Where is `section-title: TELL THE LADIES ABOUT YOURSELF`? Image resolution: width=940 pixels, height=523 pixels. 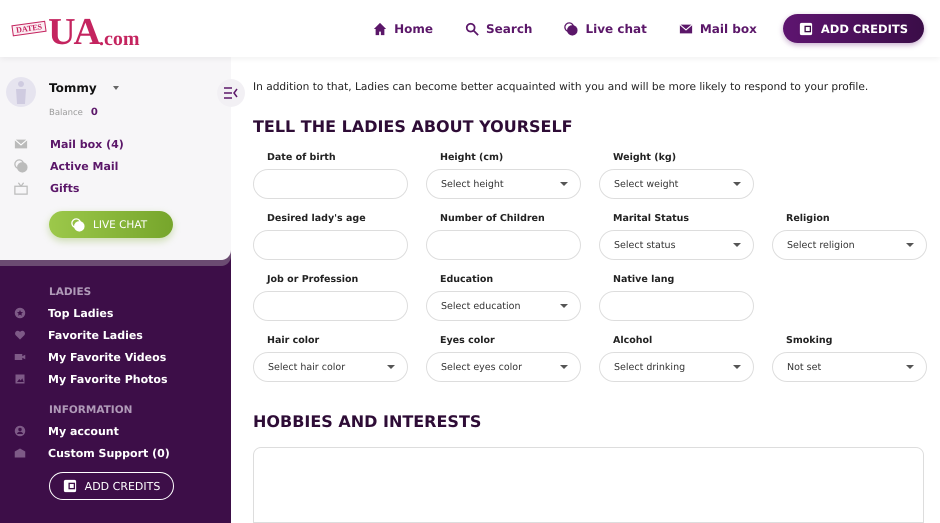
section-title: TELL THE LADIES ABOUT YOURSELF is located at coordinates (413, 126).